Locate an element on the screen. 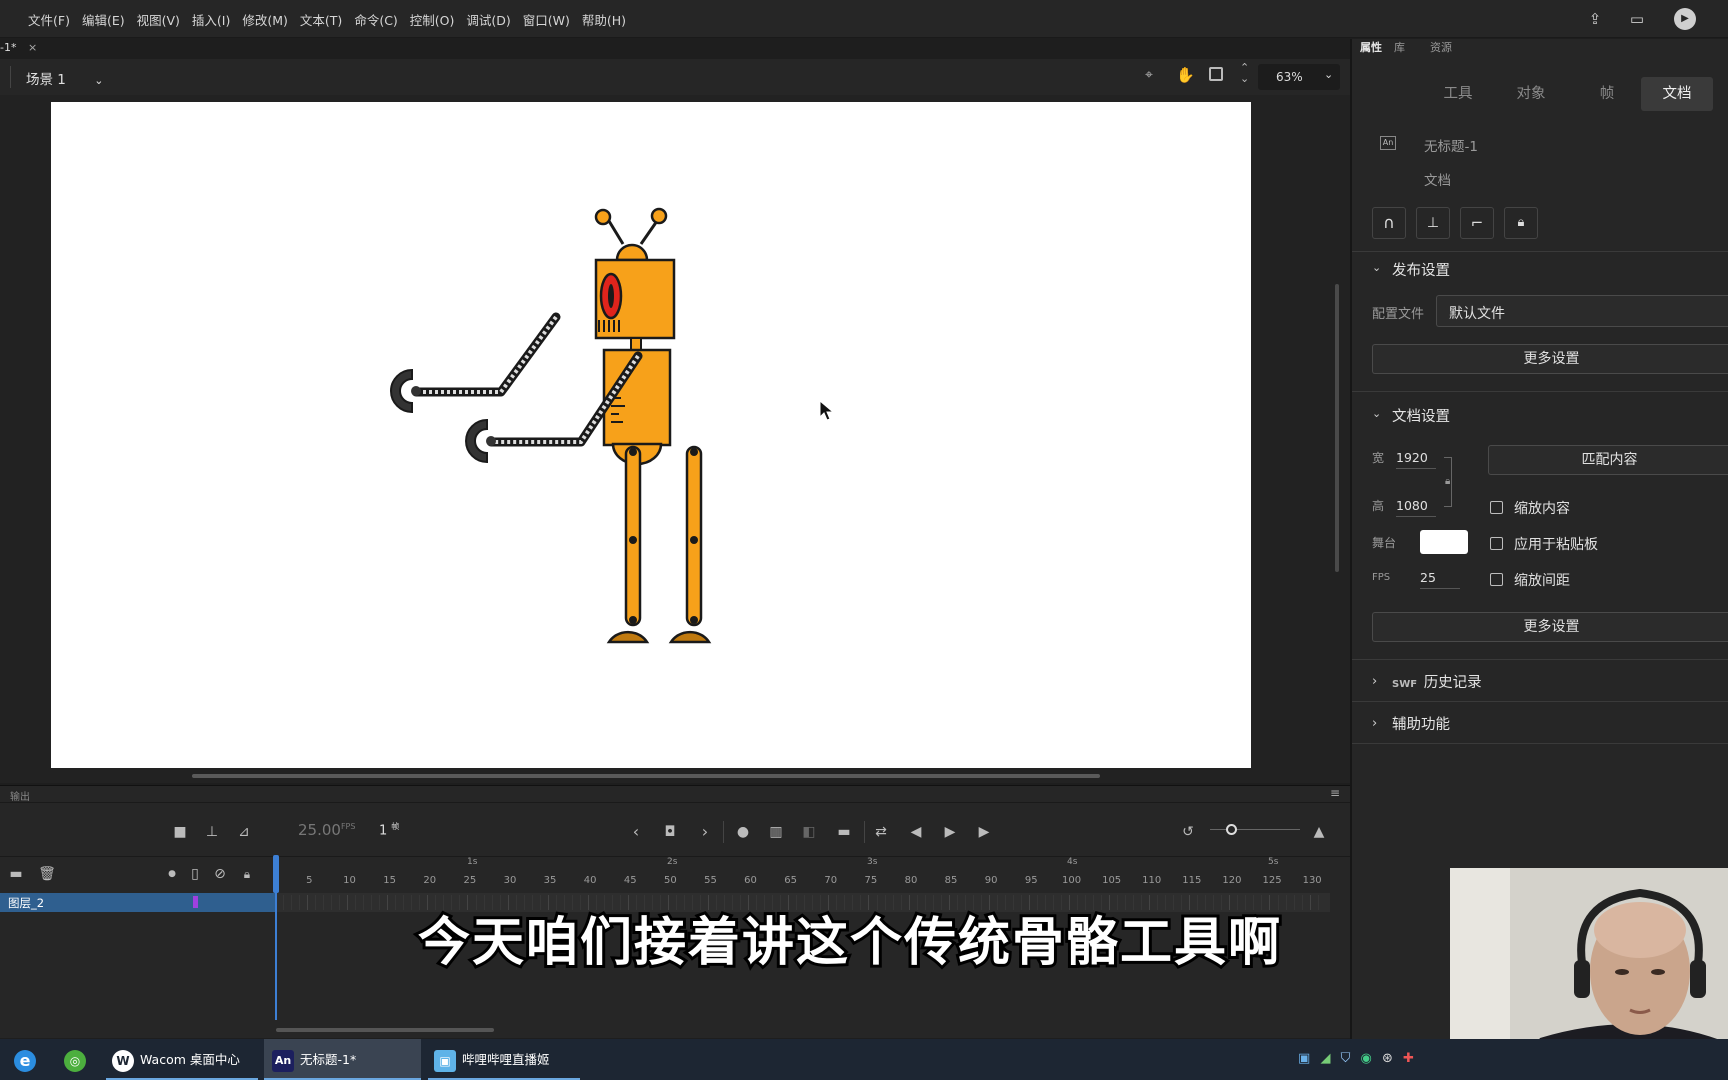  step-back-icon: ◀ is located at coordinates (916, 832).